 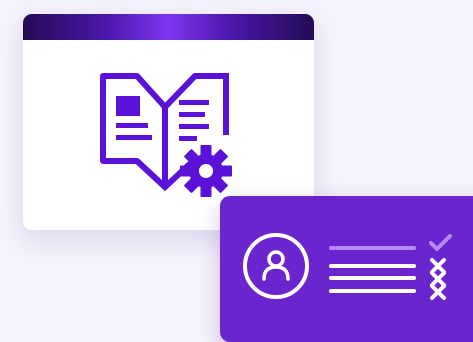 I want to click on profile-checklist-illustration, so click(x=347, y=266).